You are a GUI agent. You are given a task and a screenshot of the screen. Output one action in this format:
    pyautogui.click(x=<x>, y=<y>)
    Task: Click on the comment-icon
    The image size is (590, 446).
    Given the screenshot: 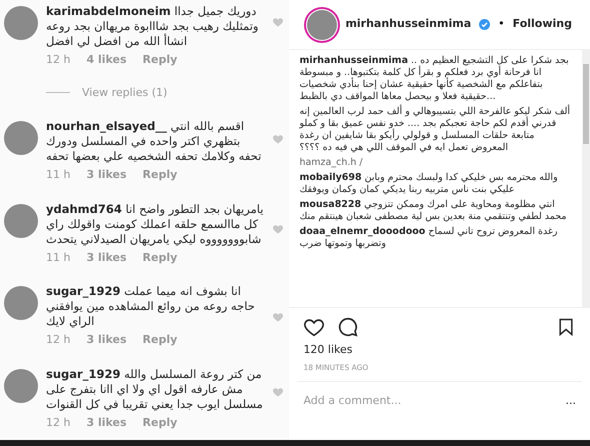 What is the action you would take?
    pyautogui.click(x=348, y=327)
    